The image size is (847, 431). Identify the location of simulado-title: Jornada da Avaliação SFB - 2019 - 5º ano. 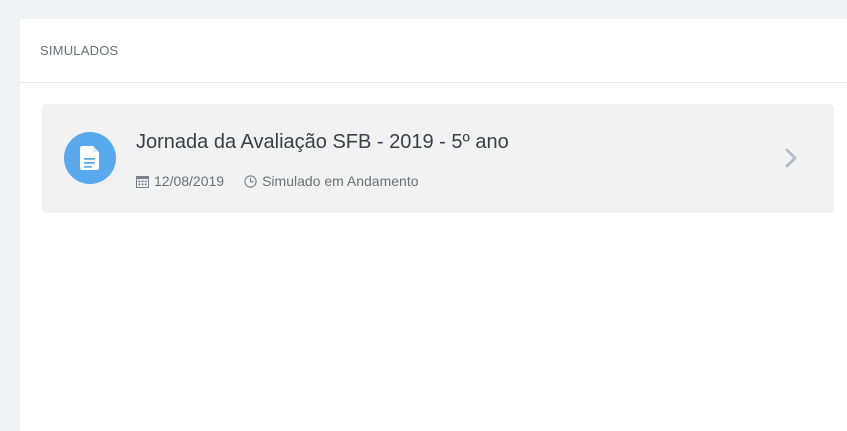
(322, 142).